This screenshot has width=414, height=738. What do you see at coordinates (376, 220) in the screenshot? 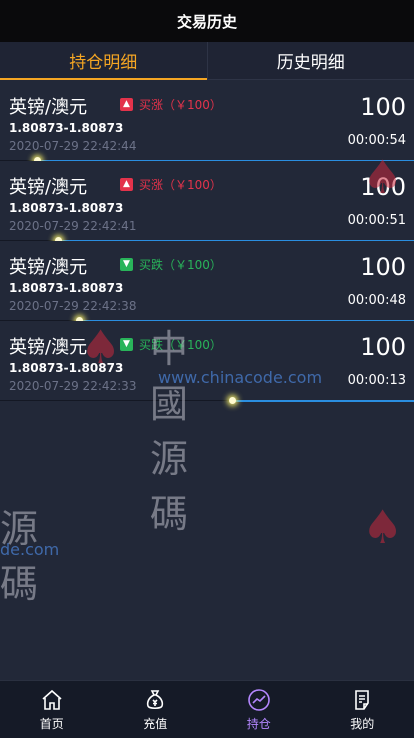
I see `order-countdown: 00:00:51` at bounding box center [376, 220].